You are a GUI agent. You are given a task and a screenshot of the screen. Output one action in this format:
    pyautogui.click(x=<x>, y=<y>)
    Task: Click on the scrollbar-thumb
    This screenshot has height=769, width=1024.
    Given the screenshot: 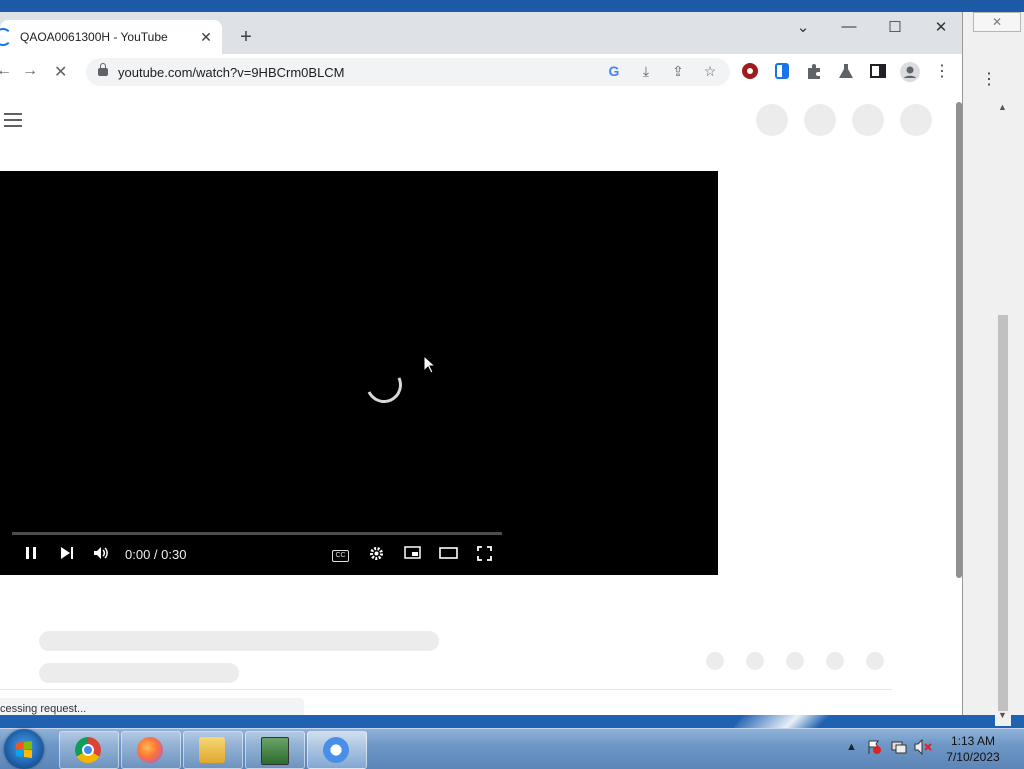 What is the action you would take?
    pyautogui.click(x=1003, y=513)
    